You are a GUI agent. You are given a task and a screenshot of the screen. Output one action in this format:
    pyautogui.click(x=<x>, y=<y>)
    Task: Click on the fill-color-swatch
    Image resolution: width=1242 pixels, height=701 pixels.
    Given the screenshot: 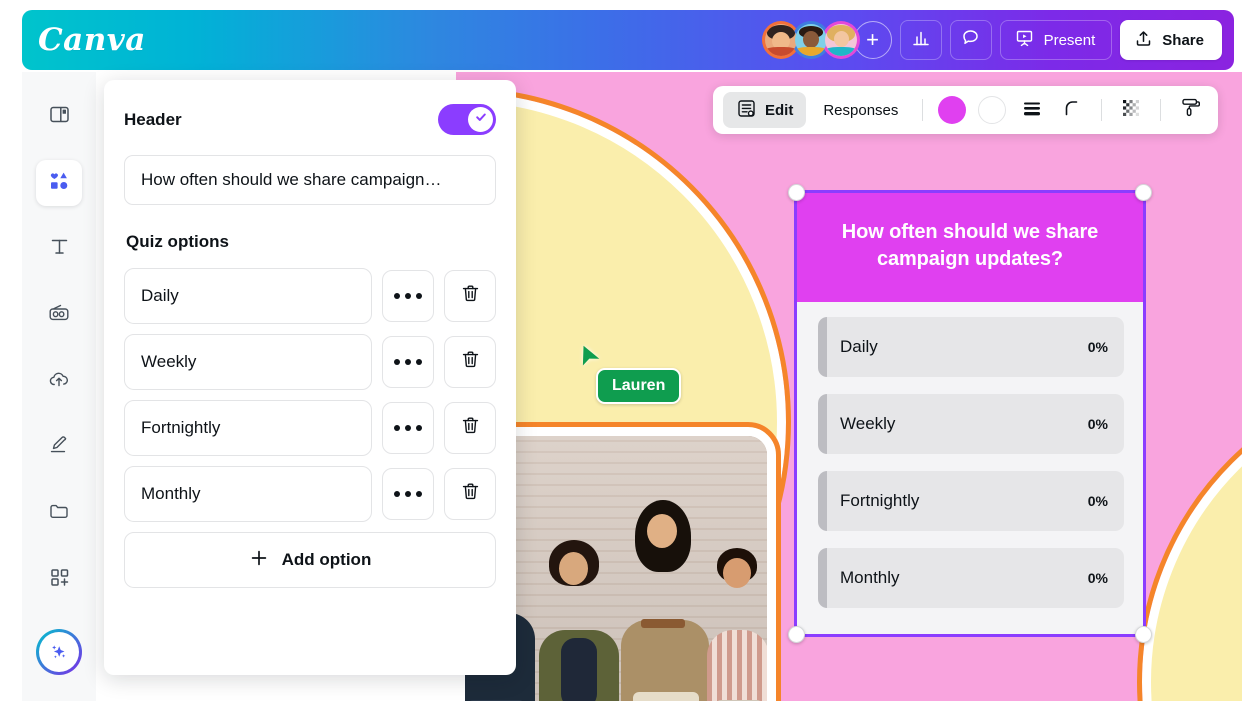 What is the action you would take?
    pyautogui.click(x=952, y=110)
    